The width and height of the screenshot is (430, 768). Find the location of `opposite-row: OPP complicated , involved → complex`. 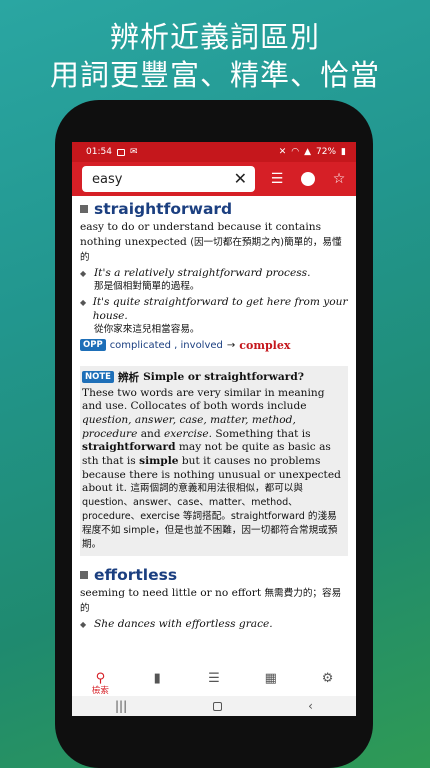

opposite-row: OPP complicated , involved → complex is located at coordinates (214, 345).